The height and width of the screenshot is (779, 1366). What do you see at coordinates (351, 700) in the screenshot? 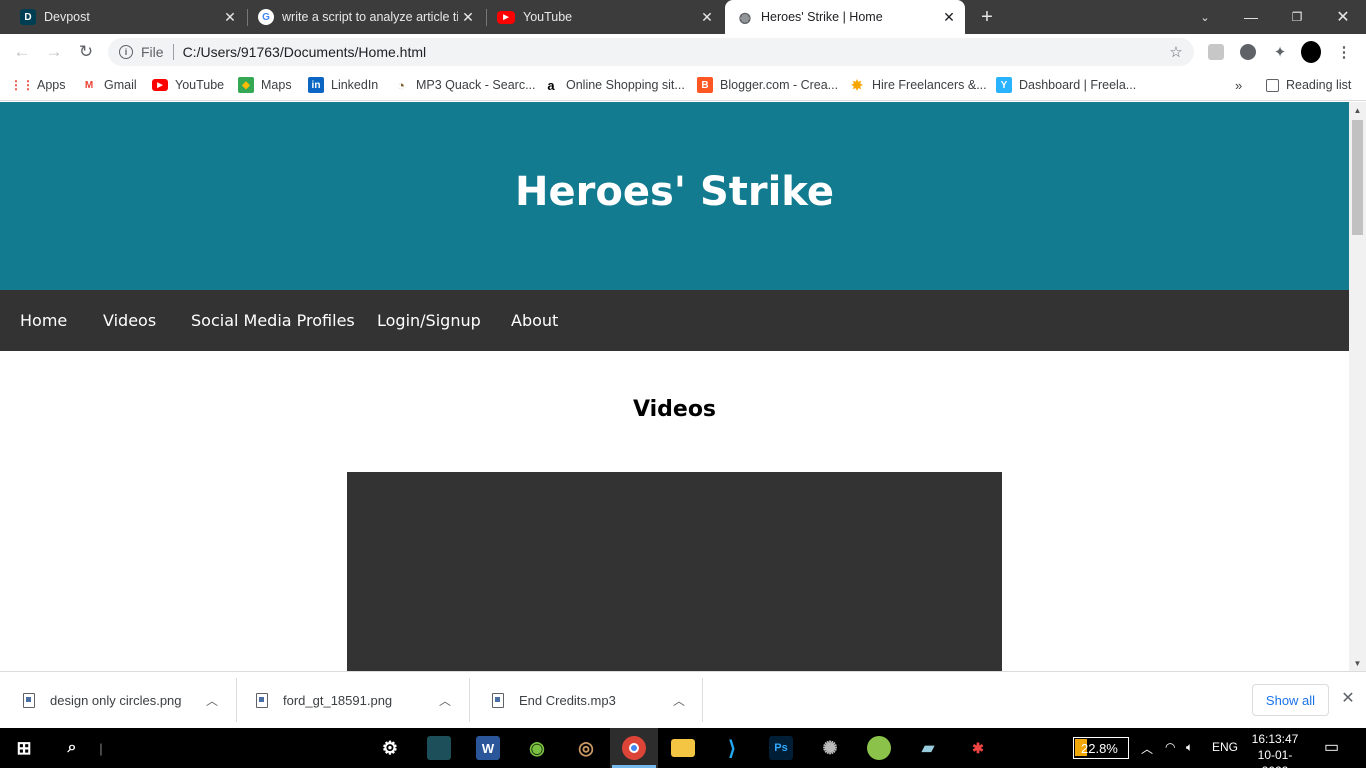
I see `download-item: ford_gt_18591.png ︿` at bounding box center [351, 700].